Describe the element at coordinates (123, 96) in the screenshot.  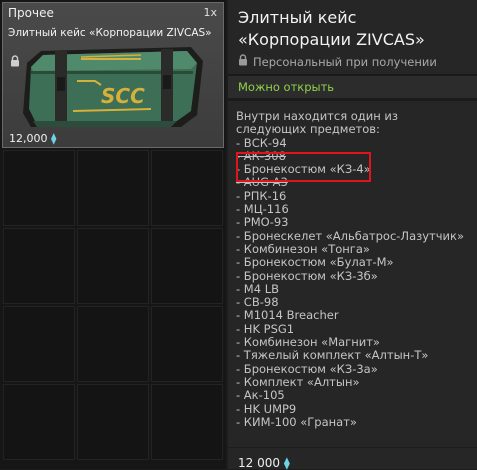
I see `svg-text: SCC` at that location.